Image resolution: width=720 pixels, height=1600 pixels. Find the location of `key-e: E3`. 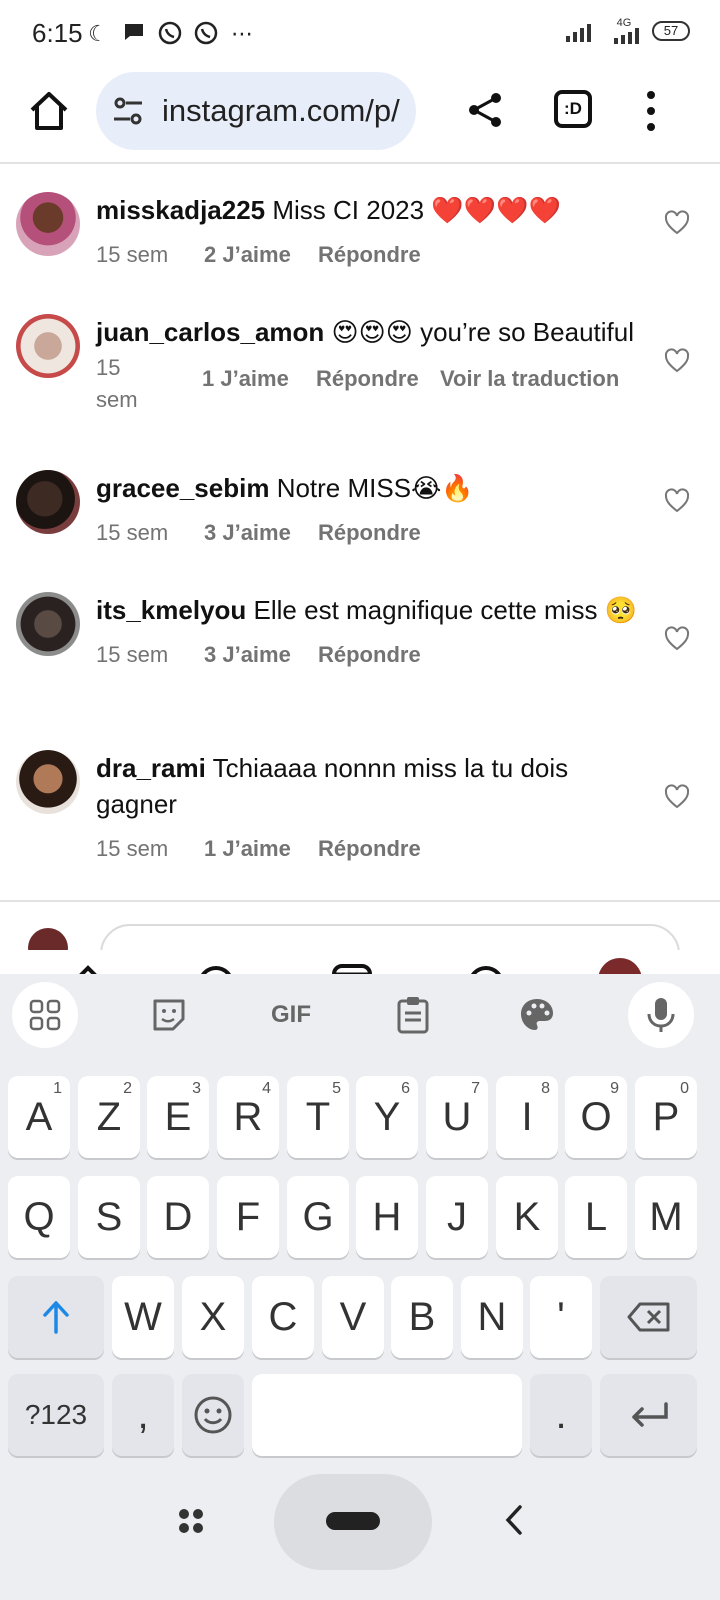

key-e: E3 is located at coordinates (178, 1117).